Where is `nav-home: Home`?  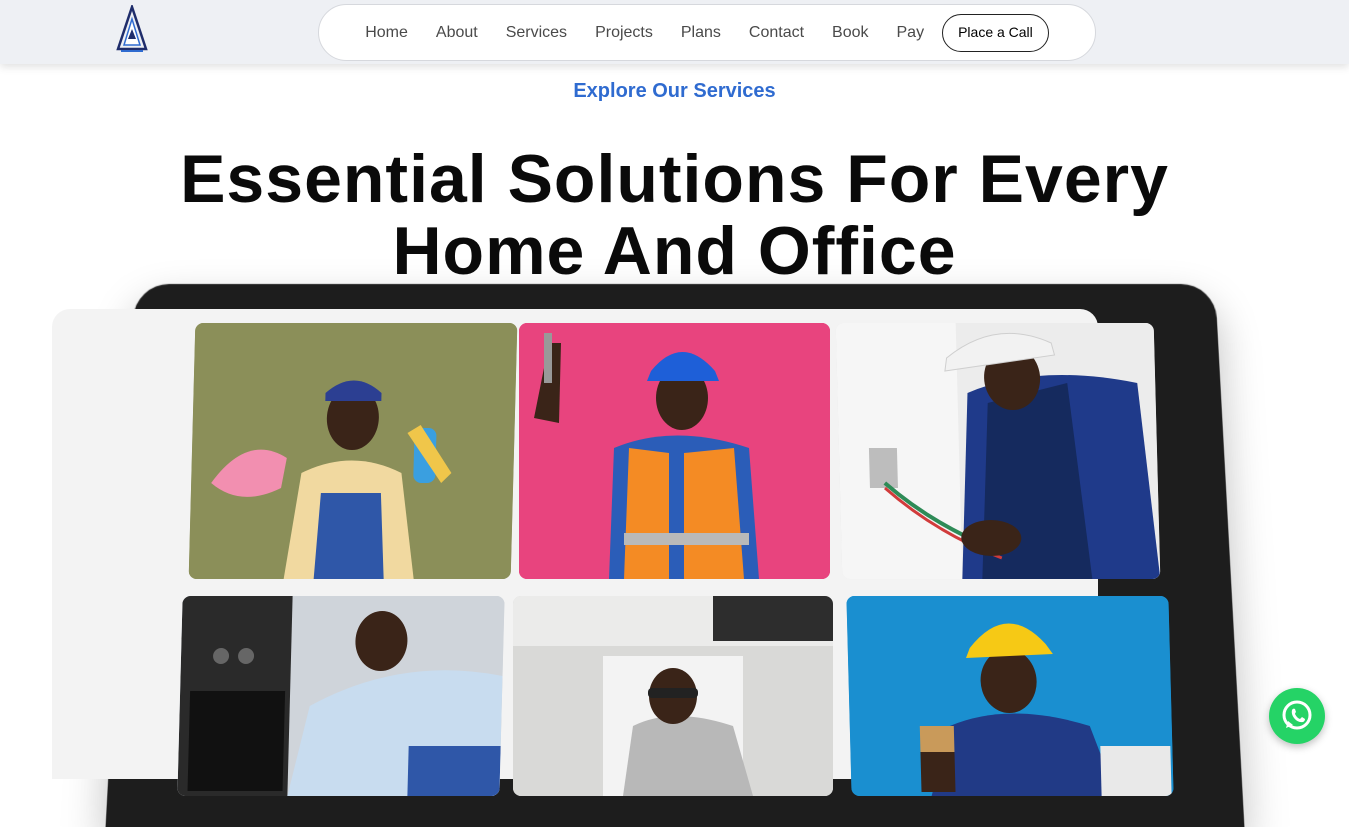
nav-home: Home is located at coordinates (386, 33).